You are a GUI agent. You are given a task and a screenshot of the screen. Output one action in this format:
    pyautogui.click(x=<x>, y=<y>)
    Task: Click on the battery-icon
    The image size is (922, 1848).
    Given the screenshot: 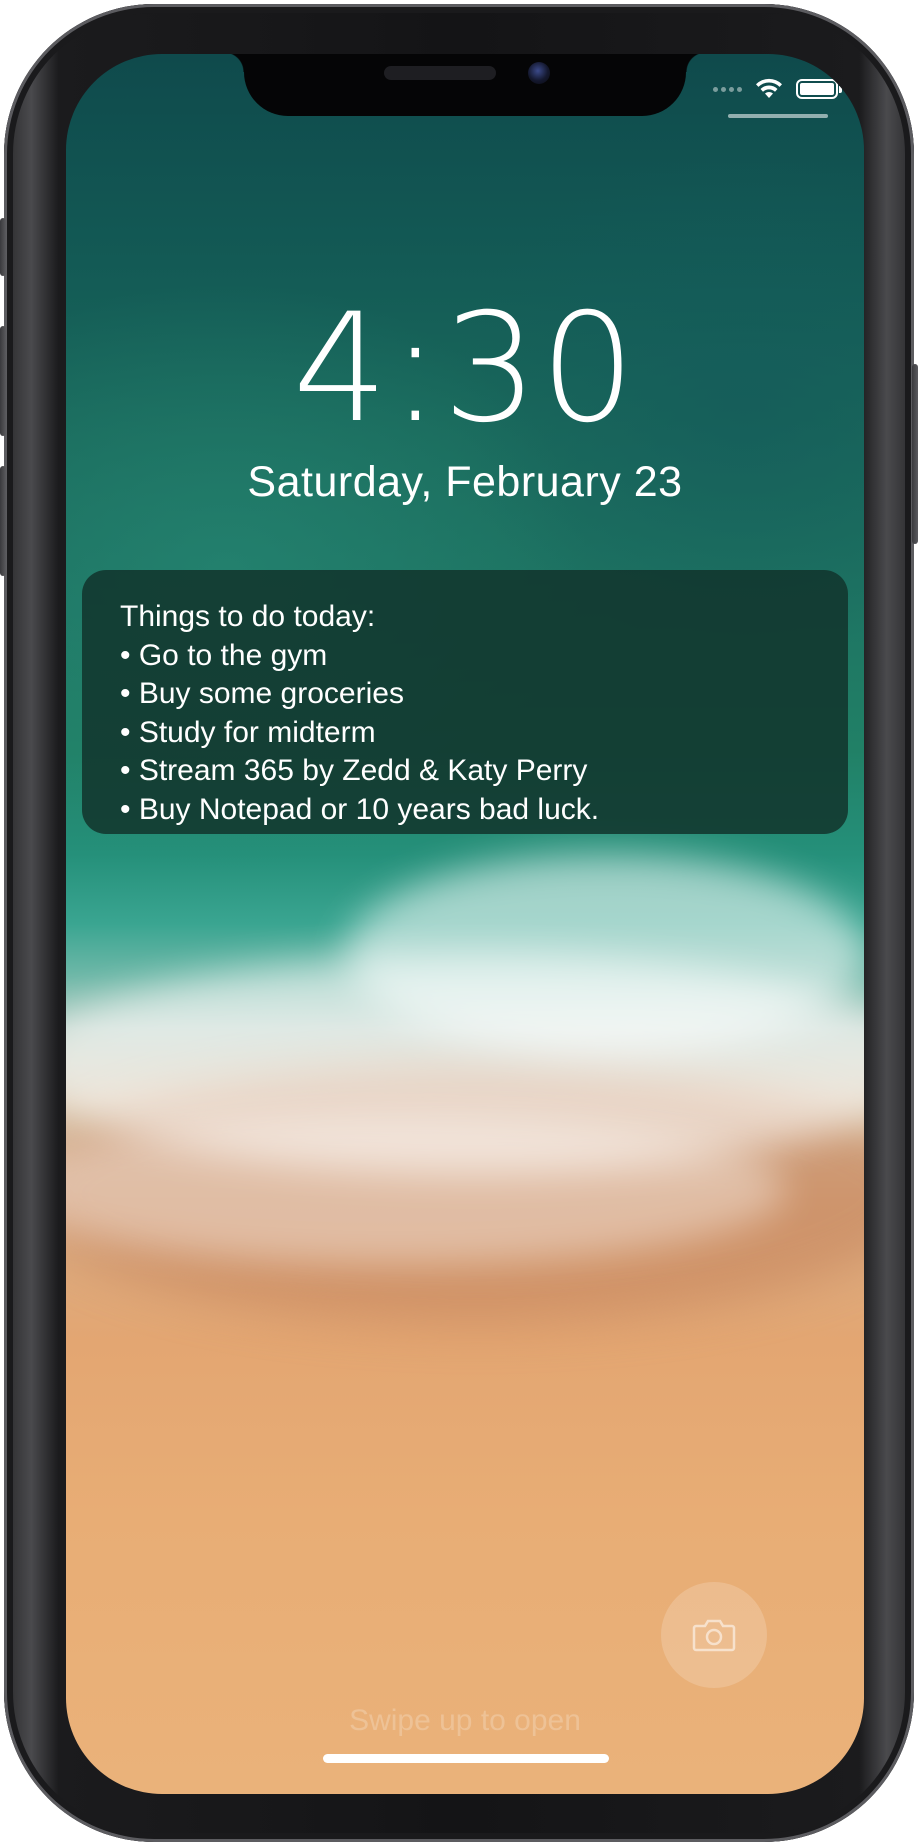 What is the action you would take?
    pyautogui.click(x=819, y=89)
    